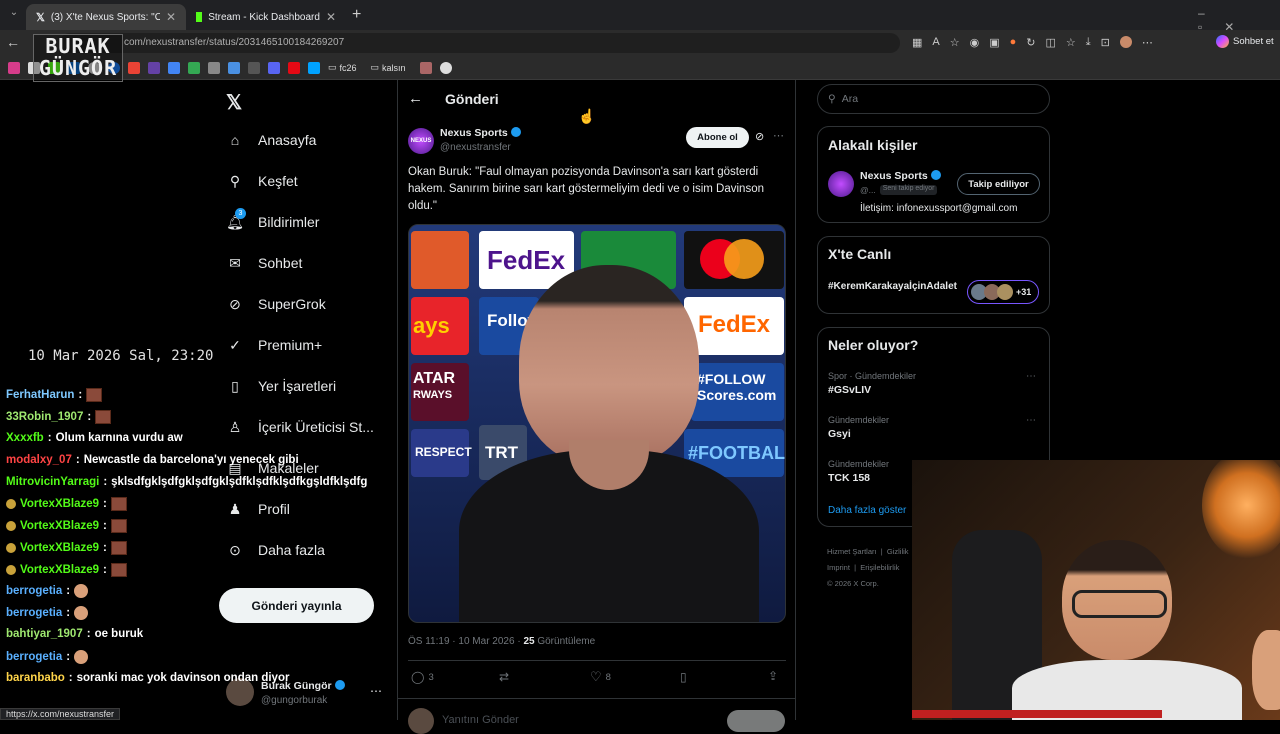  Describe the element at coordinates (998, 184) in the screenshot. I see `following-button: Takip ediliyor` at that location.